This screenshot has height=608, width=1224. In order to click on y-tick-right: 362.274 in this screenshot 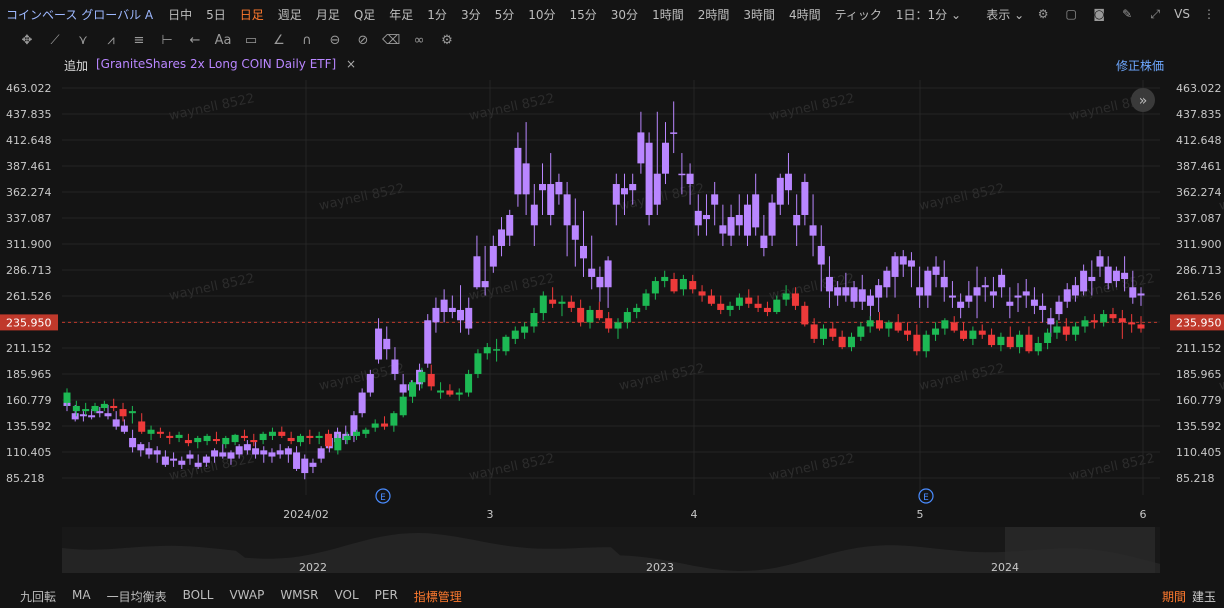, I will do `click(1199, 192)`.